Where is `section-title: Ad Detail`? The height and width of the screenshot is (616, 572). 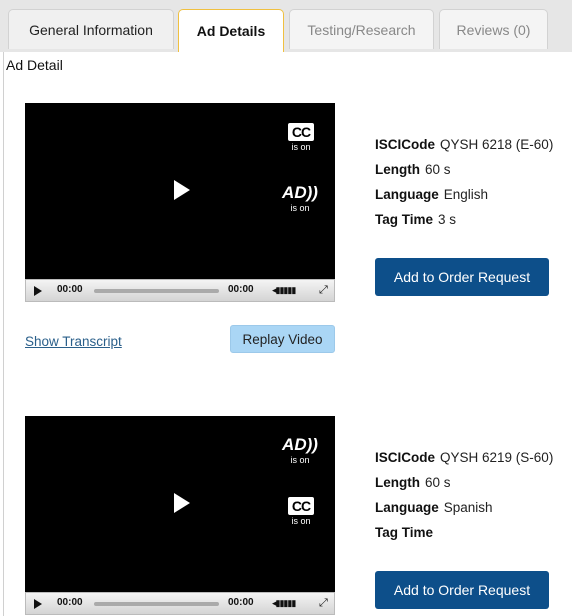 section-title: Ad Detail is located at coordinates (34, 65).